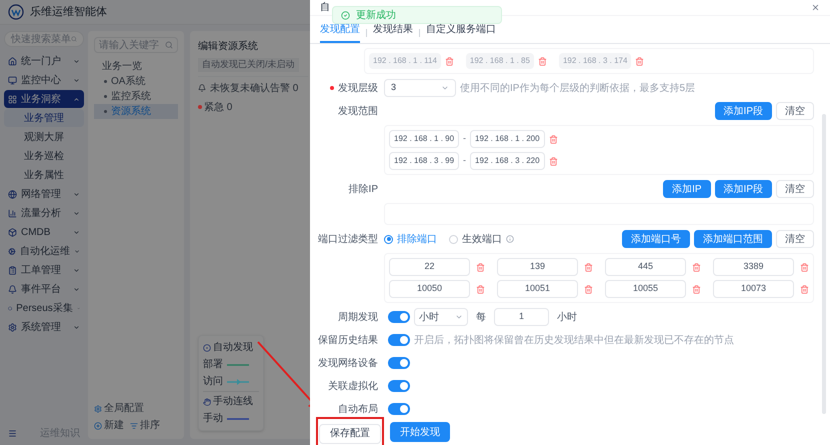  What do you see at coordinates (12, 433) in the screenshot?
I see `menu-icon` at bounding box center [12, 433].